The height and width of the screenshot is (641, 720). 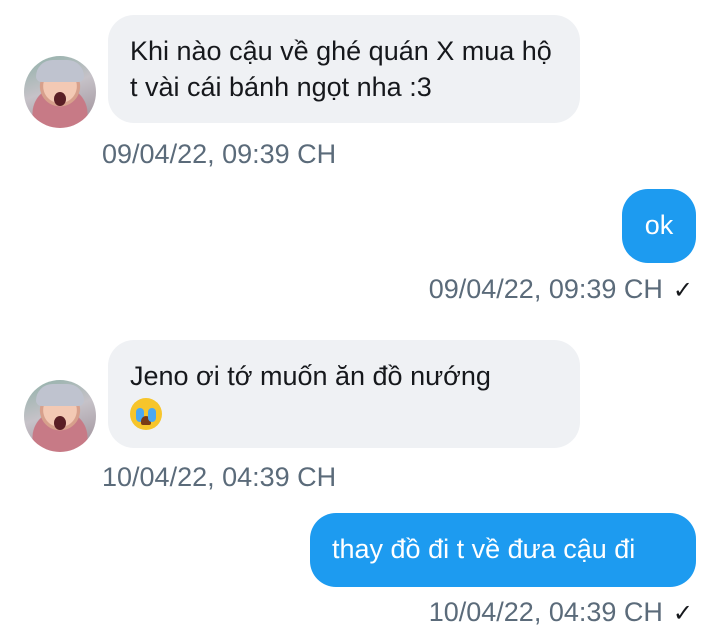 I want to click on message-text: thay đồ đi t về đưa cậu đi, so click(x=484, y=549).